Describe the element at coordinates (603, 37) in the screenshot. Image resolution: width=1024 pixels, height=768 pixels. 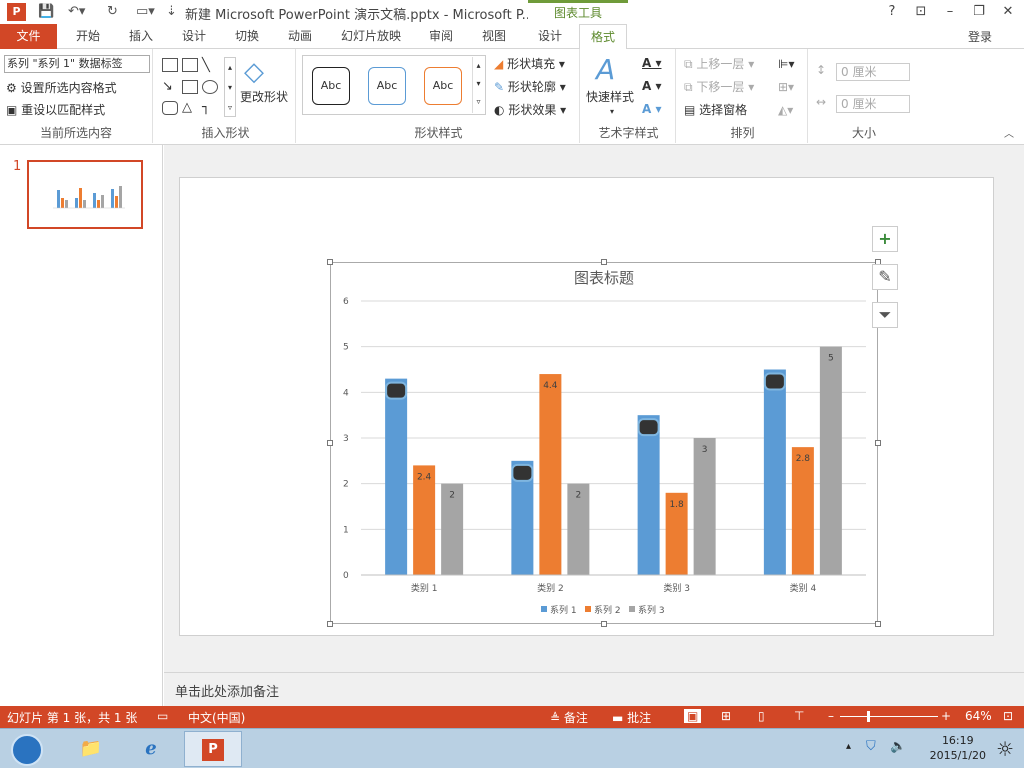
I see `tab-chart-format: 格式` at that location.